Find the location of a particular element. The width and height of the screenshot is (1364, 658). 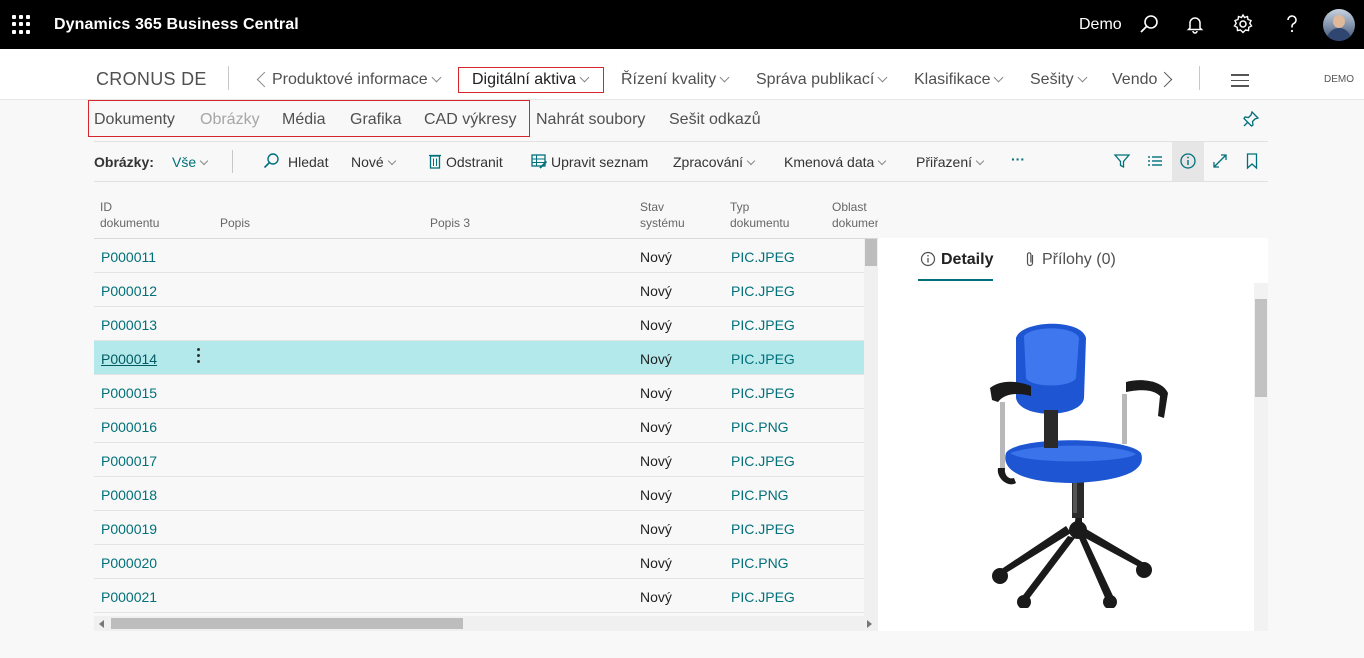

master-data-menu: Kmenová data is located at coordinates (835, 162).